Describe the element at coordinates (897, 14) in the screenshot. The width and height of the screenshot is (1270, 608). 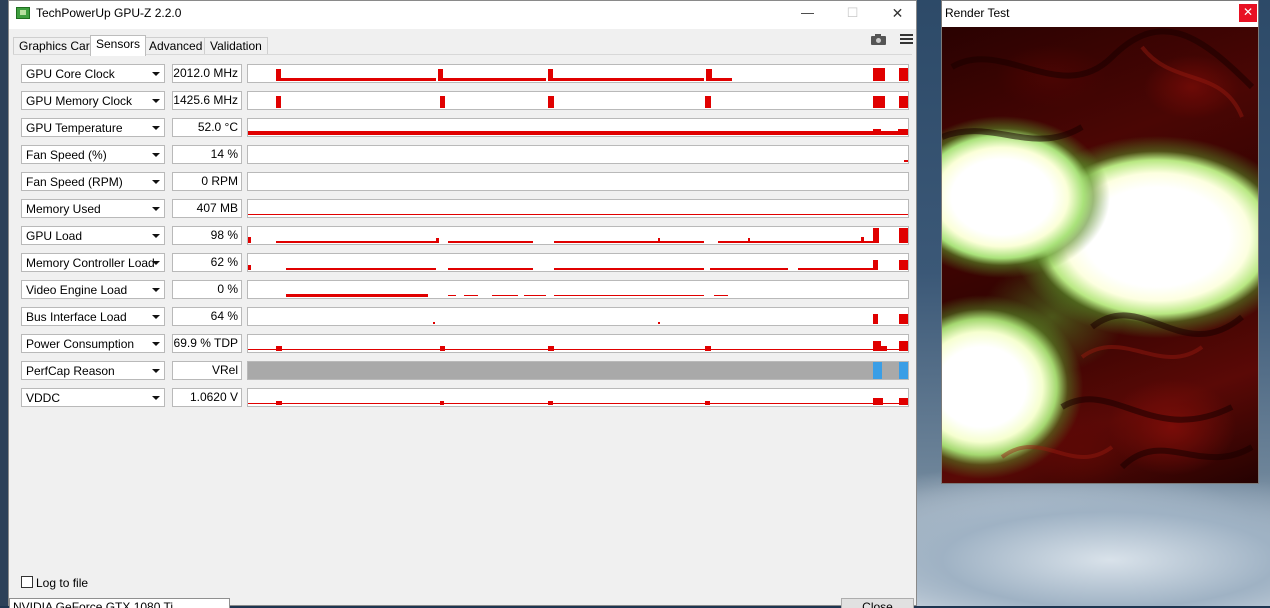
I see `close-window-button: ✕` at that location.